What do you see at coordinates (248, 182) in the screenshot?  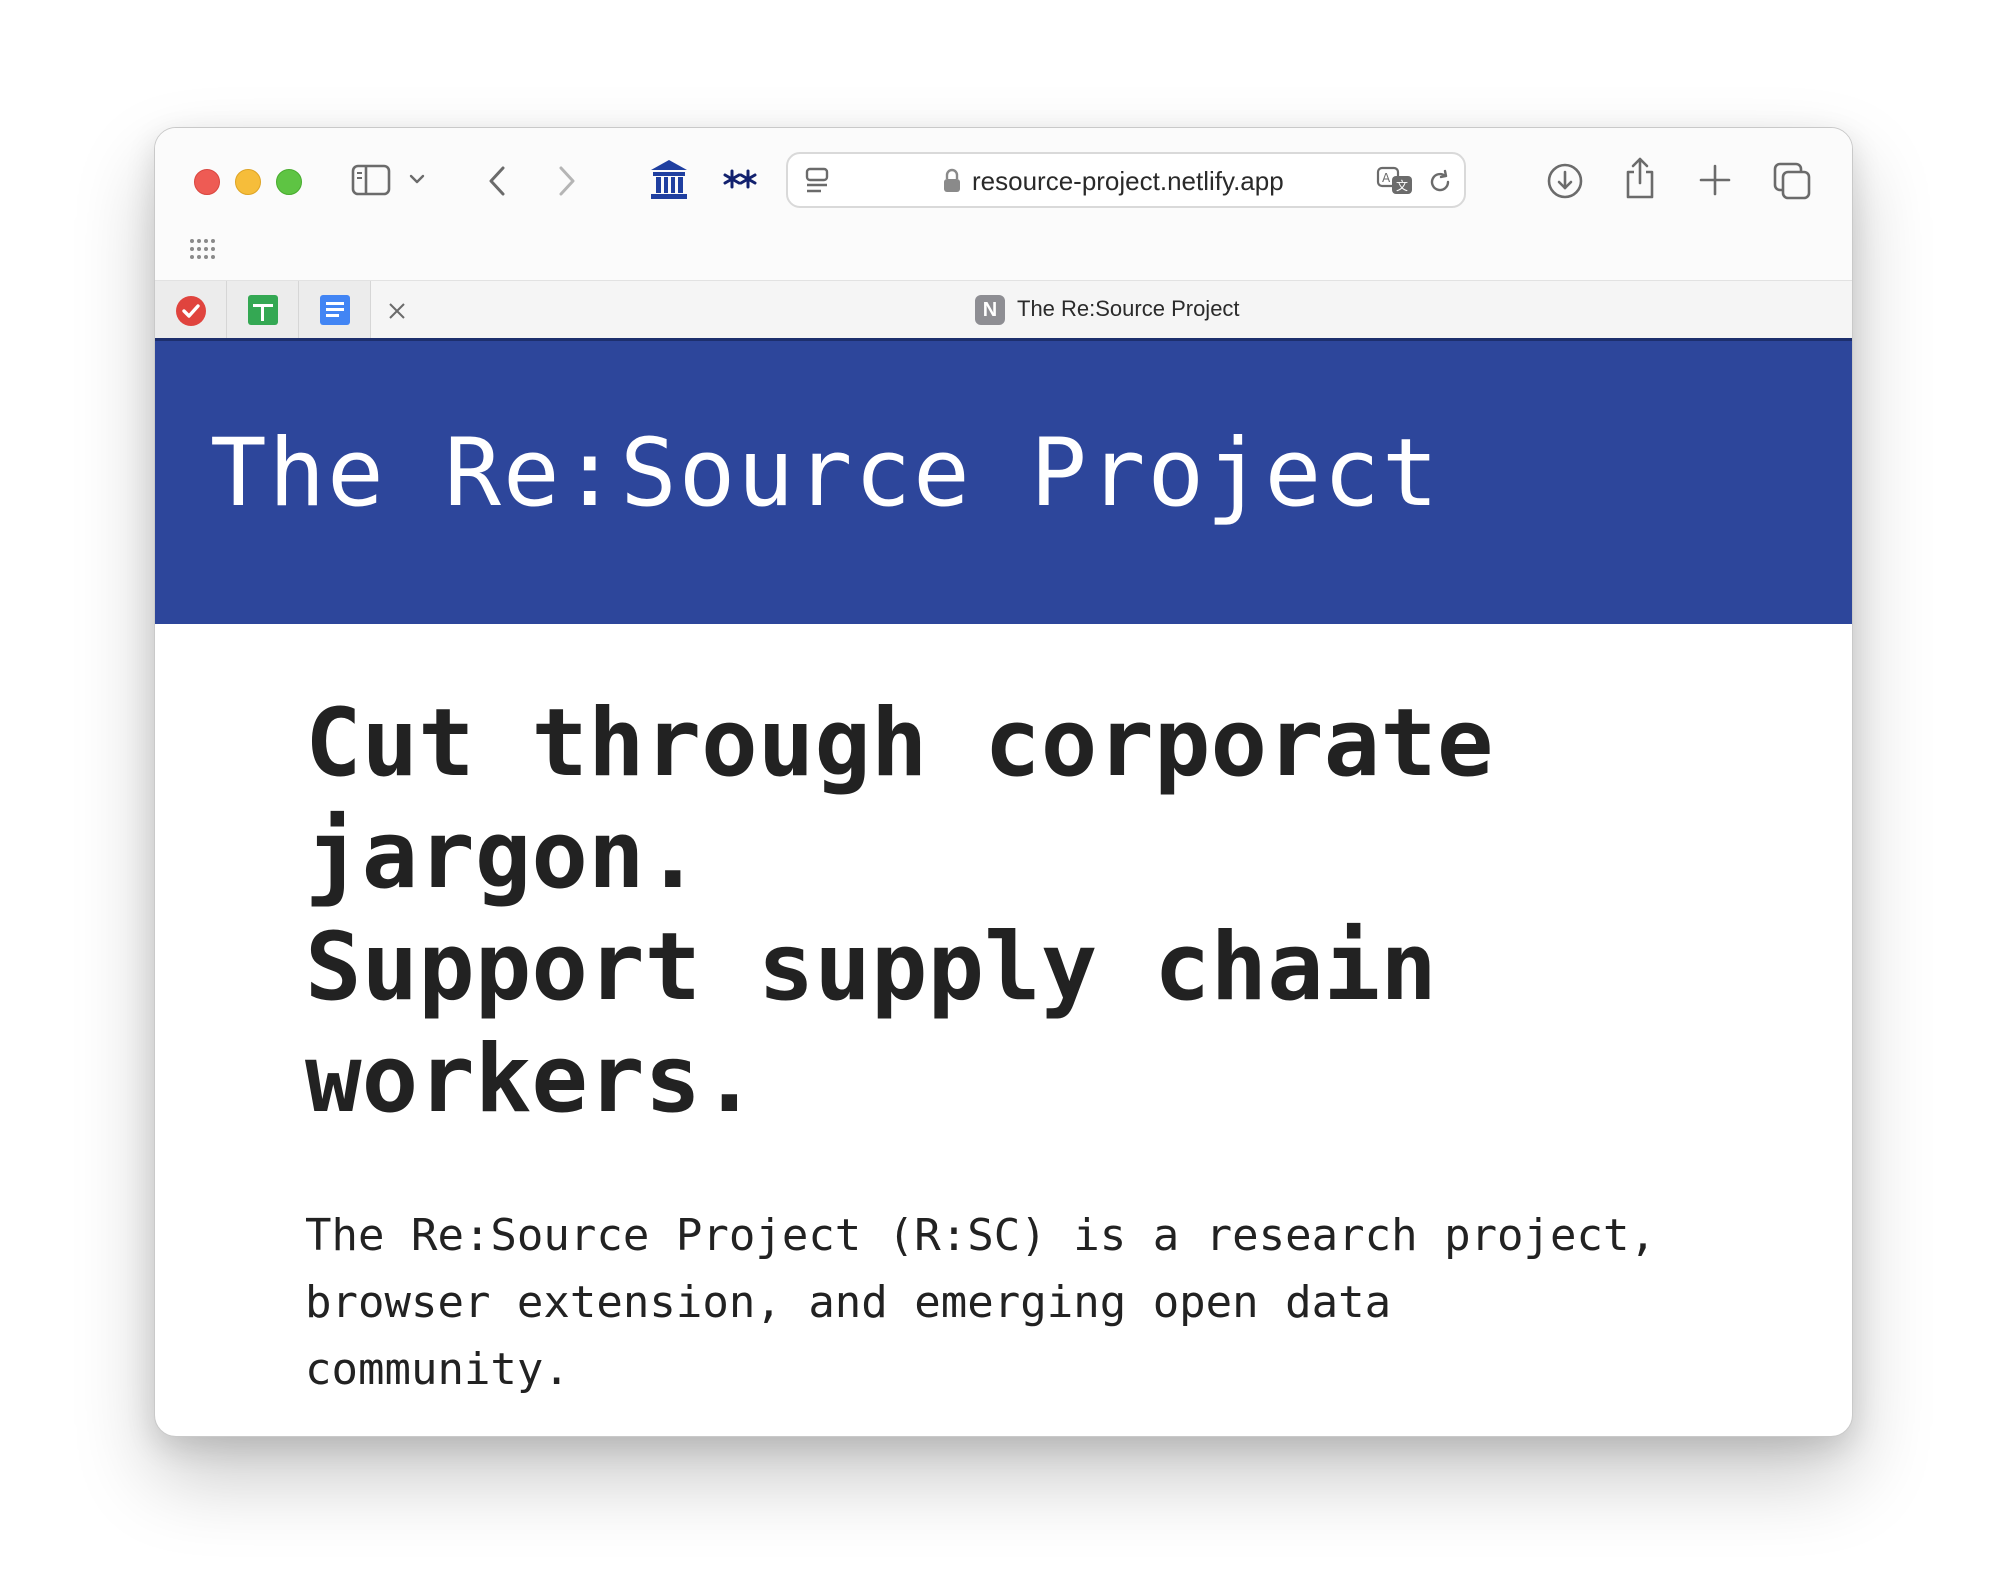 I see `minimize-window-button` at bounding box center [248, 182].